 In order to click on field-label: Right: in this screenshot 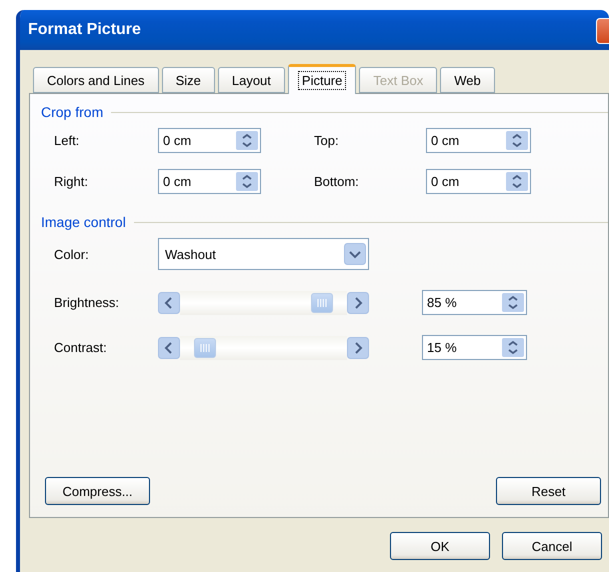, I will do `click(71, 181)`.